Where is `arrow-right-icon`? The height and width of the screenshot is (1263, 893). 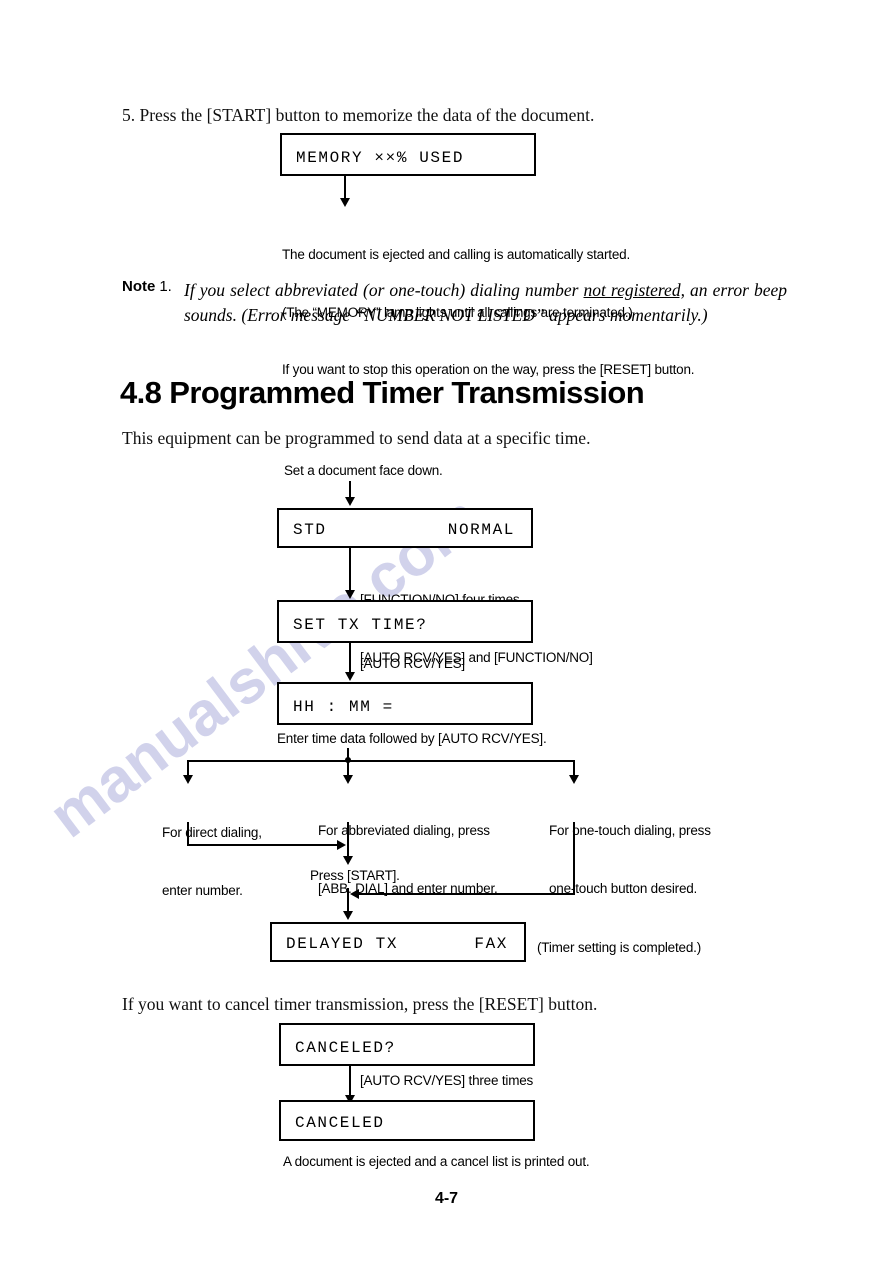 arrow-right-icon is located at coordinates (341, 845).